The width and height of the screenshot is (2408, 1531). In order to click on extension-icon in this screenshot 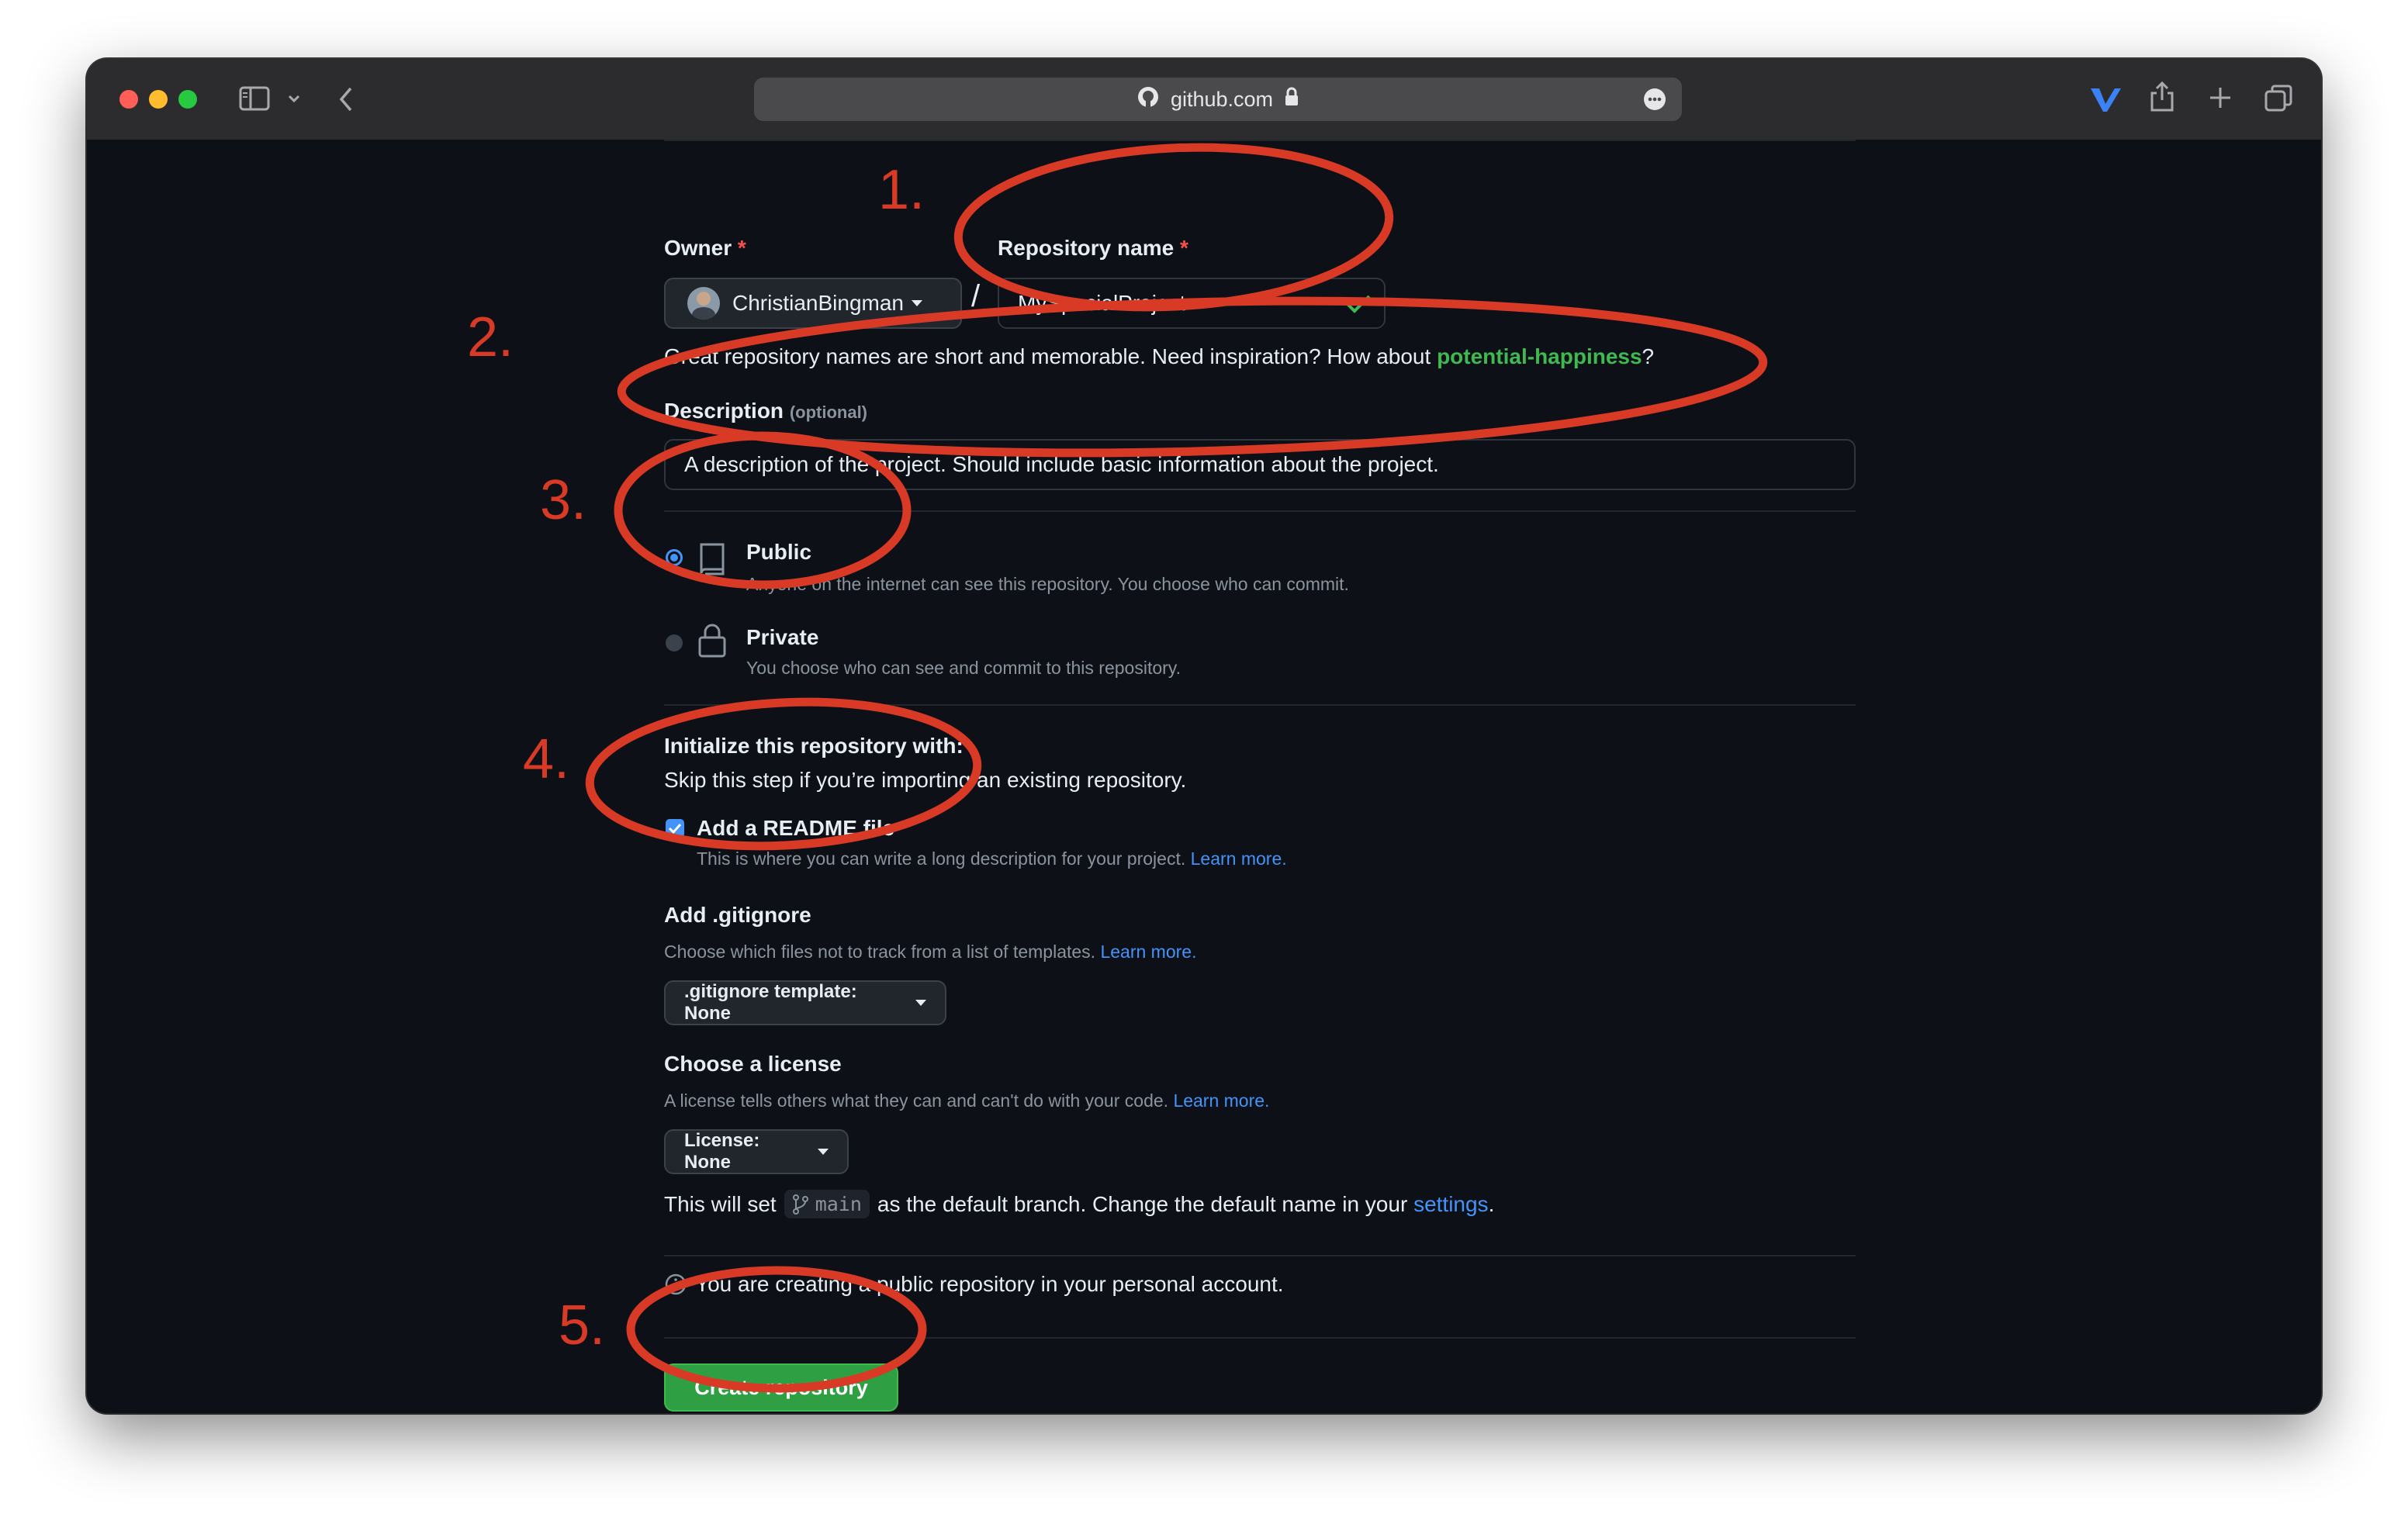, I will do `click(2105, 101)`.